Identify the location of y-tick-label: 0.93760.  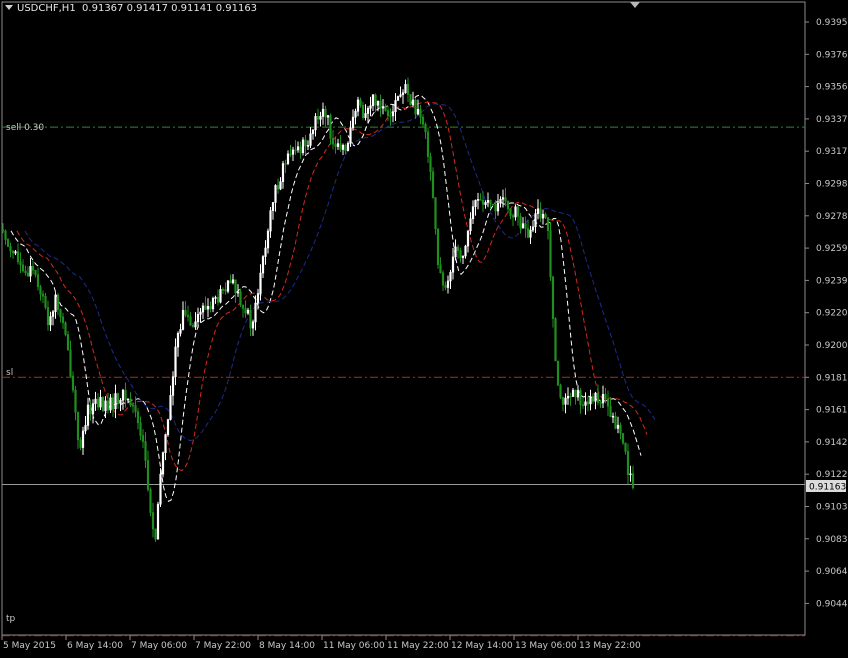
(832, 55).